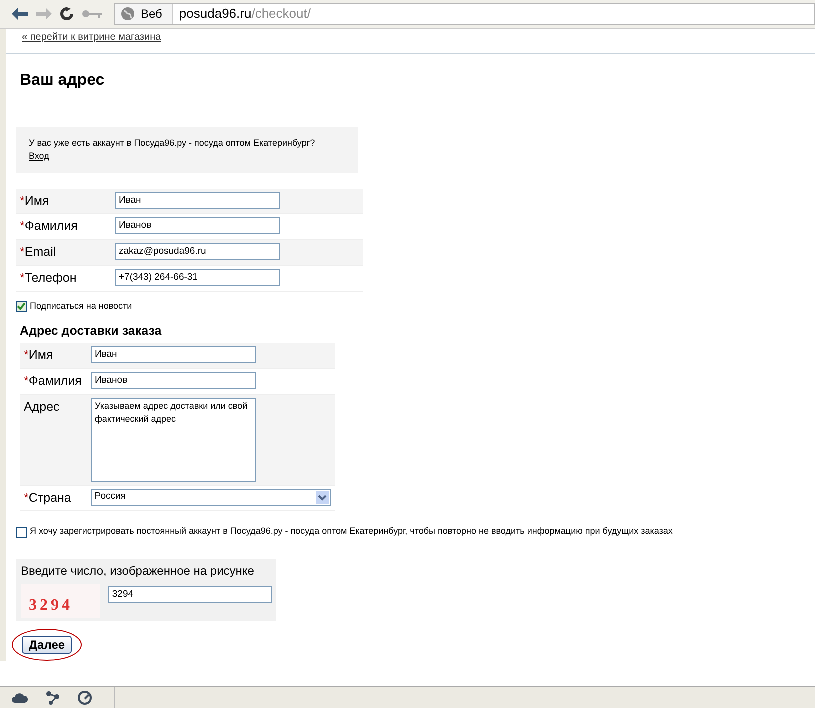 The image size is (815, 708). What do you see at coordinates (49, 278) in the screenshot?
I see `field-label: *Телефон` at bounding box center [49, 278].